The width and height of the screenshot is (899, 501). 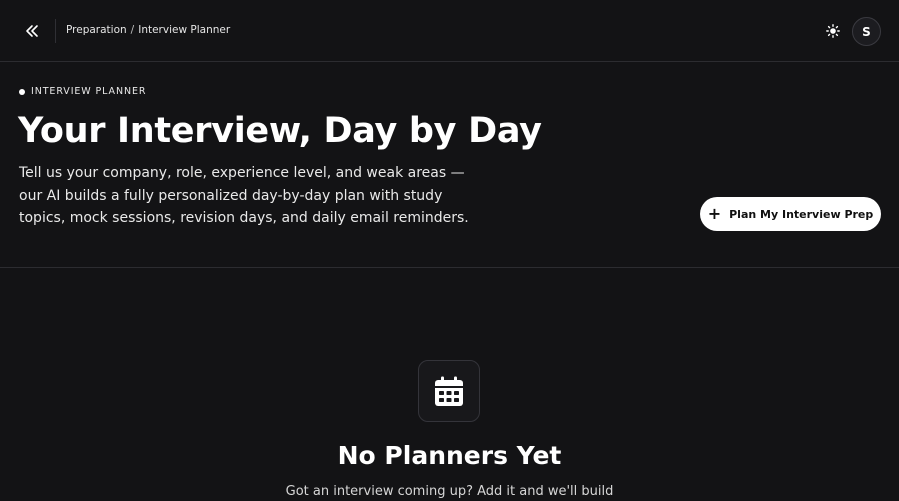 I want to click on double-chevron-left-icon, so click(x=32, y=31).